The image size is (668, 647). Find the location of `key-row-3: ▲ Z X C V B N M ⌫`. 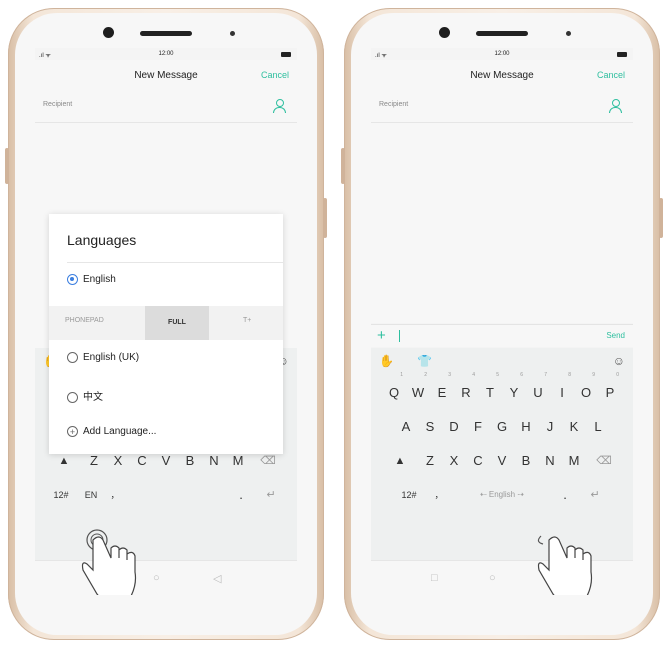

key-row-3: ▲ Z X C V B N M ⌫ is located at coordinates (502, 461).